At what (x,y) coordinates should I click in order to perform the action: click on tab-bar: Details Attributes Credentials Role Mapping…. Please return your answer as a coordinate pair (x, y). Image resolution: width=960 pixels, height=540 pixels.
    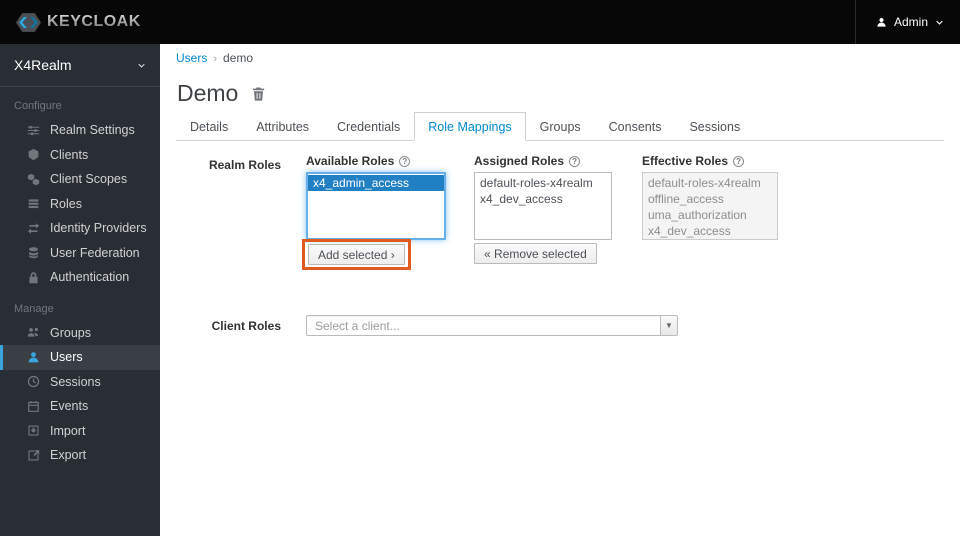
    Looking at the image, I should click on (560, 126).